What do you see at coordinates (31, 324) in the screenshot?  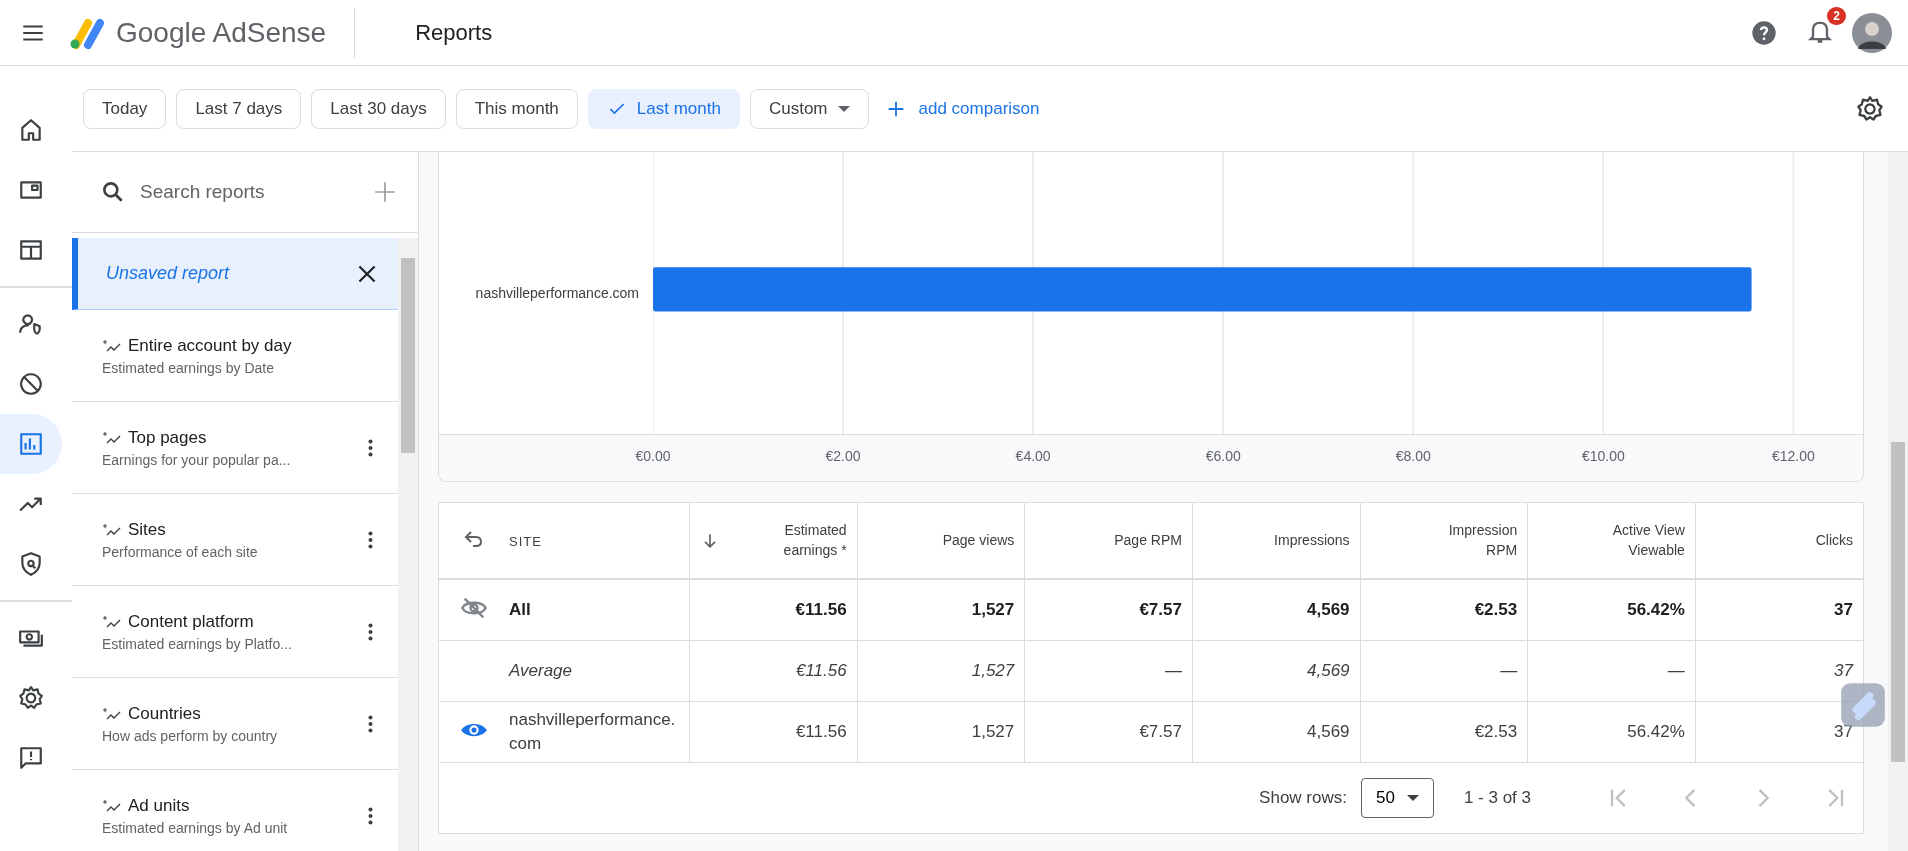 I see `privacy-icon` at bounding box center [31, 324].